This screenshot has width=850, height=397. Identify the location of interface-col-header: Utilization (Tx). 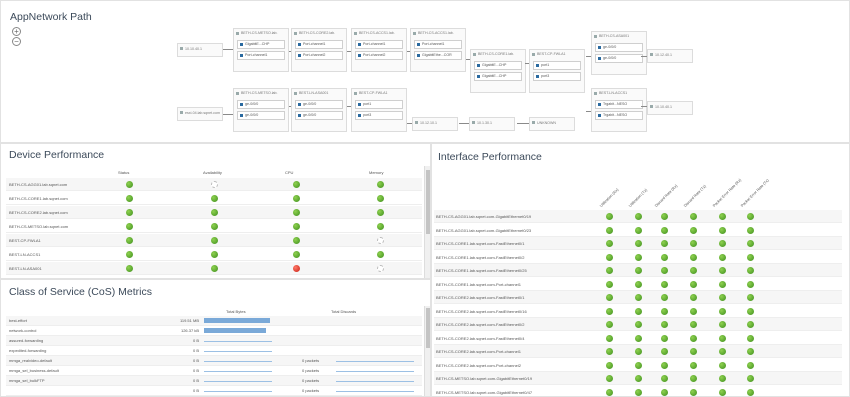
(638, 198).